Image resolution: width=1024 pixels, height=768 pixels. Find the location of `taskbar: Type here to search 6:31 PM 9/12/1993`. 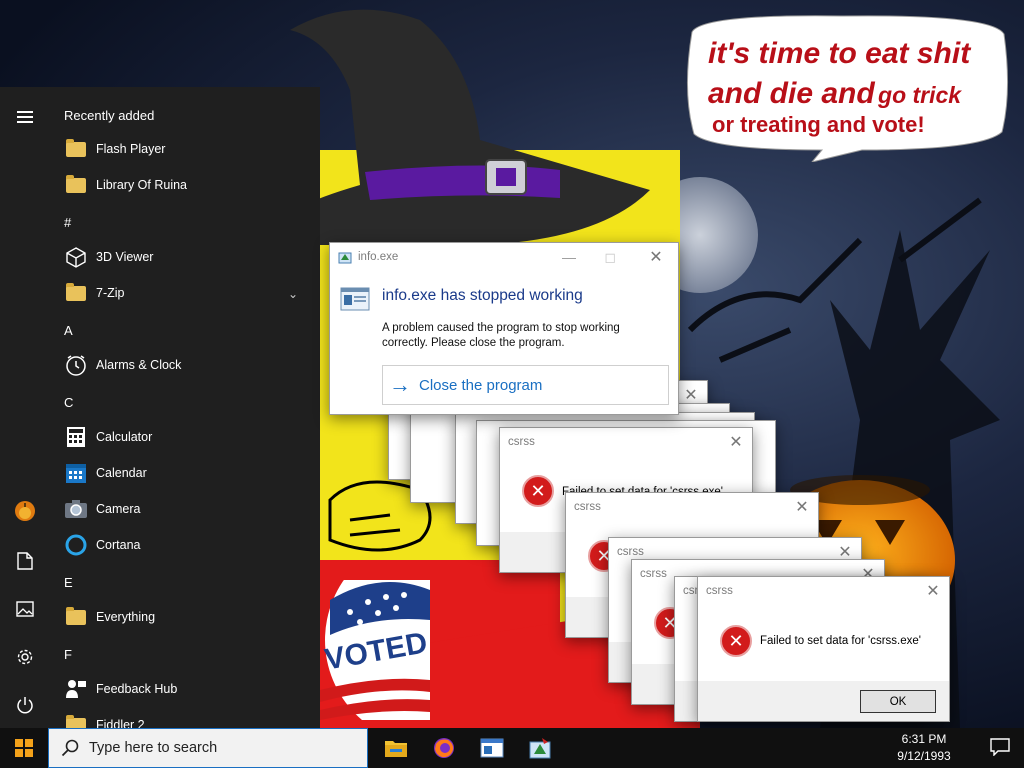

taskbar: Type here to search 6:31 PM 9/12/1993 is located at coordinates (512, 748).